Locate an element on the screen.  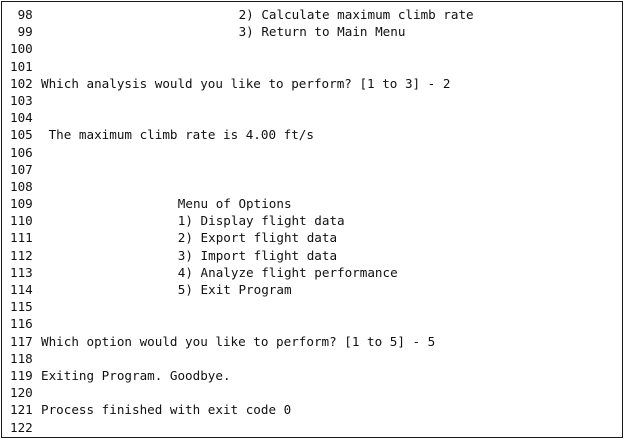
line-text: 3) Return to Main Menu is located at coordinates (322, 32).